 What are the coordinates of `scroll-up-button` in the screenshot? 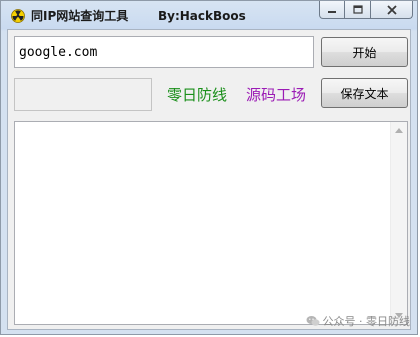 It's located at (399, 130).